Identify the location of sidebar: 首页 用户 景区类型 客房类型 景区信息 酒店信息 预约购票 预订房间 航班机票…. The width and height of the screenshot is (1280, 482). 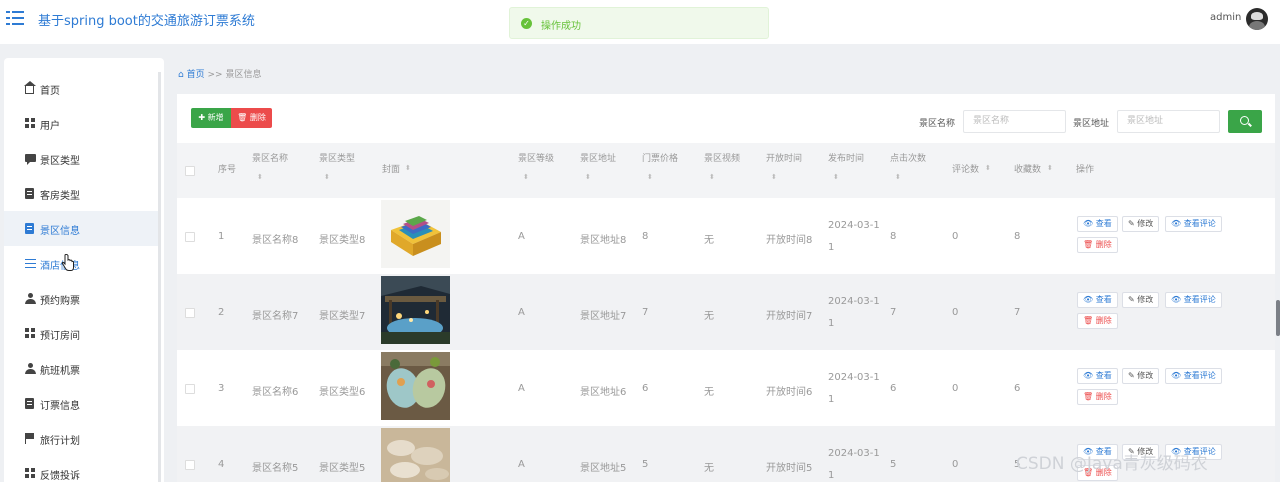
(84, 270).